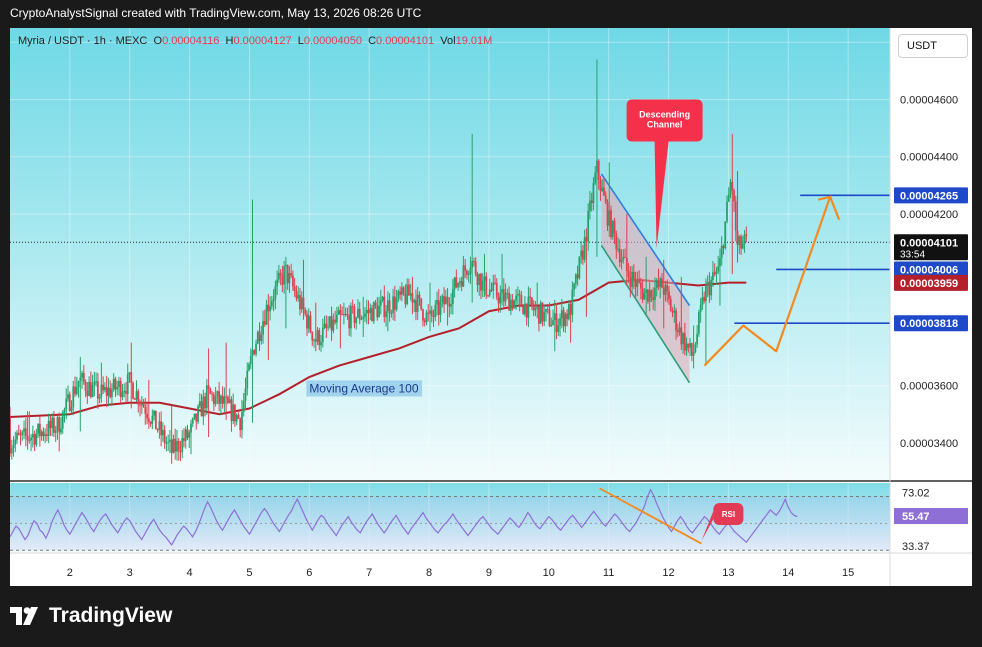 The height and width of the screenshot is (647, 982). Describe the element at coordinates (916, 517) in the screenshot. I see `rsi-current-value: 55.47` at that location.